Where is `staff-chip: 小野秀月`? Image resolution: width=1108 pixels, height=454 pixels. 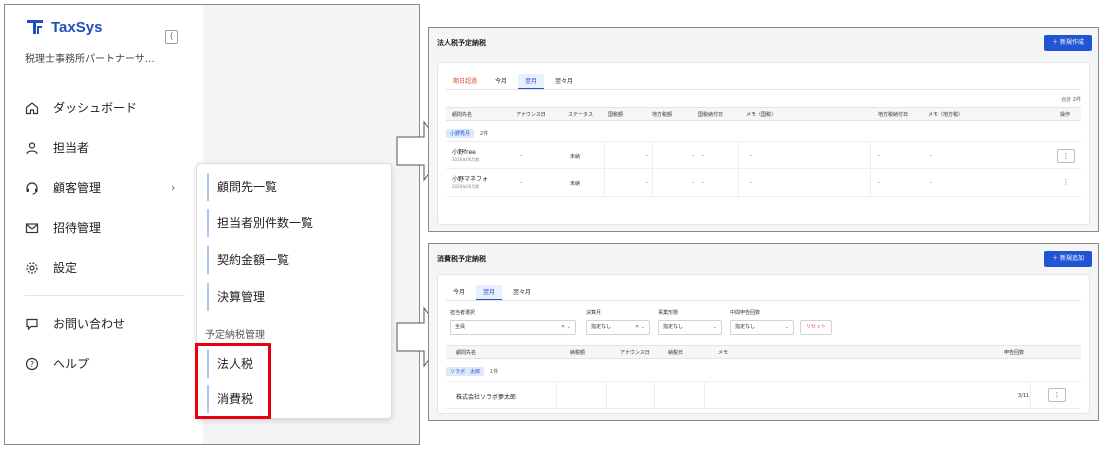 staff-chip: 小野秀月 is located at coordinates (460, 133).